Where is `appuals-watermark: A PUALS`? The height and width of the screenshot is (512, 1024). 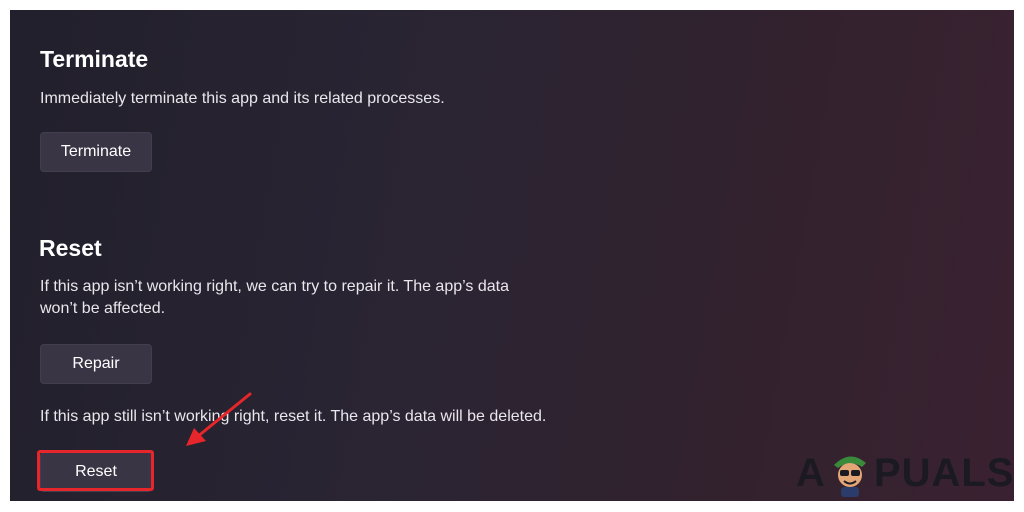
appuals-watermark: A PUALS is located at coordinates (905, 473).